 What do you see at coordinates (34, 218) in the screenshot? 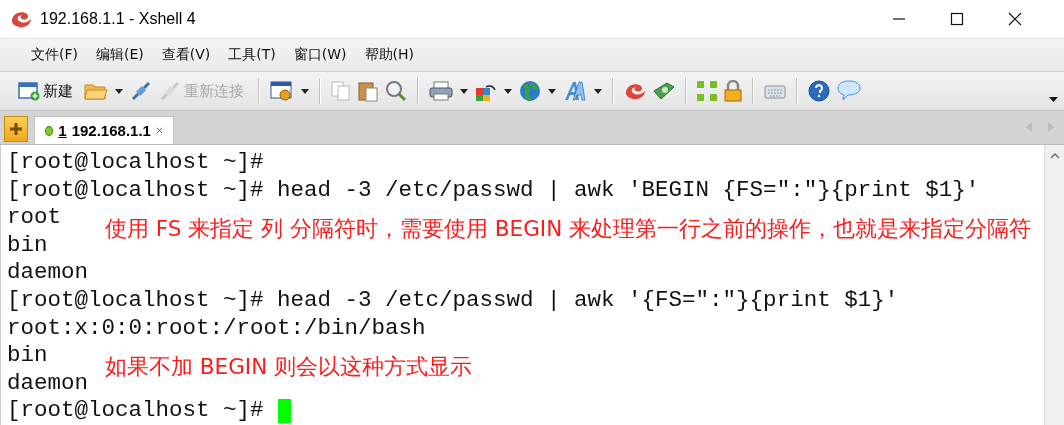
I see `terminal-line: root` at bounding box center [34, 218].